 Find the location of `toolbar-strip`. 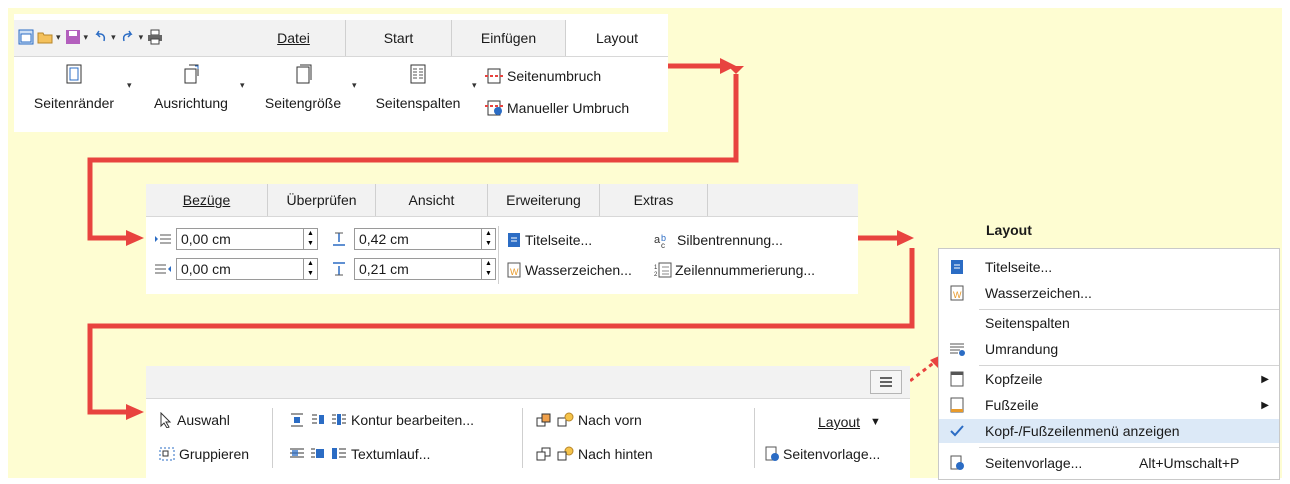

toolbar-strip is located at coordinates (528, 382).